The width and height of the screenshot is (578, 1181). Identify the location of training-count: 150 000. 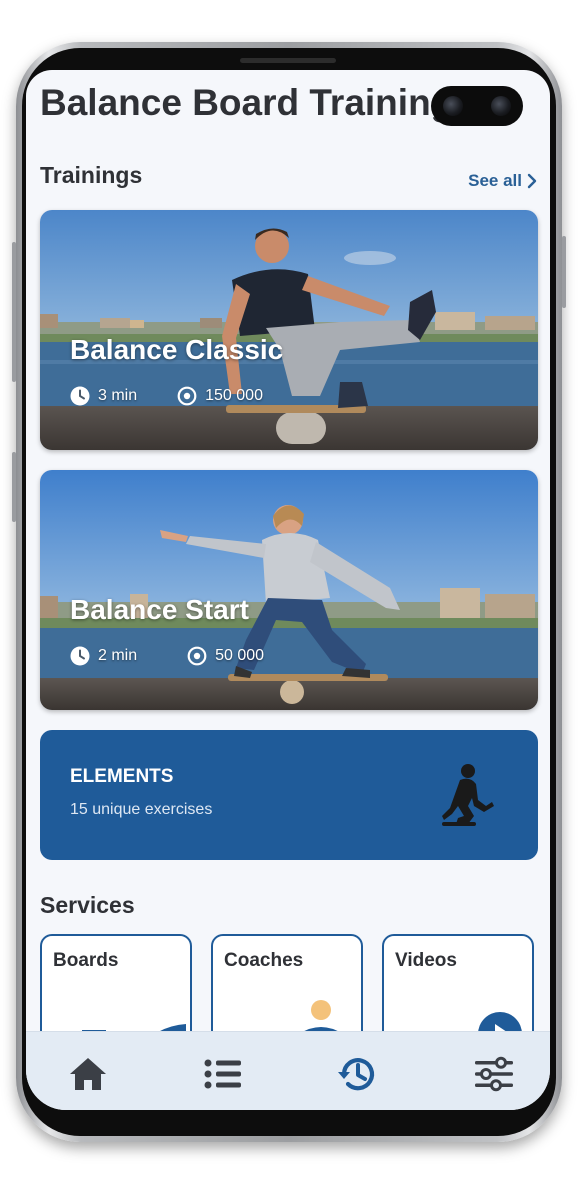
(220, 396).